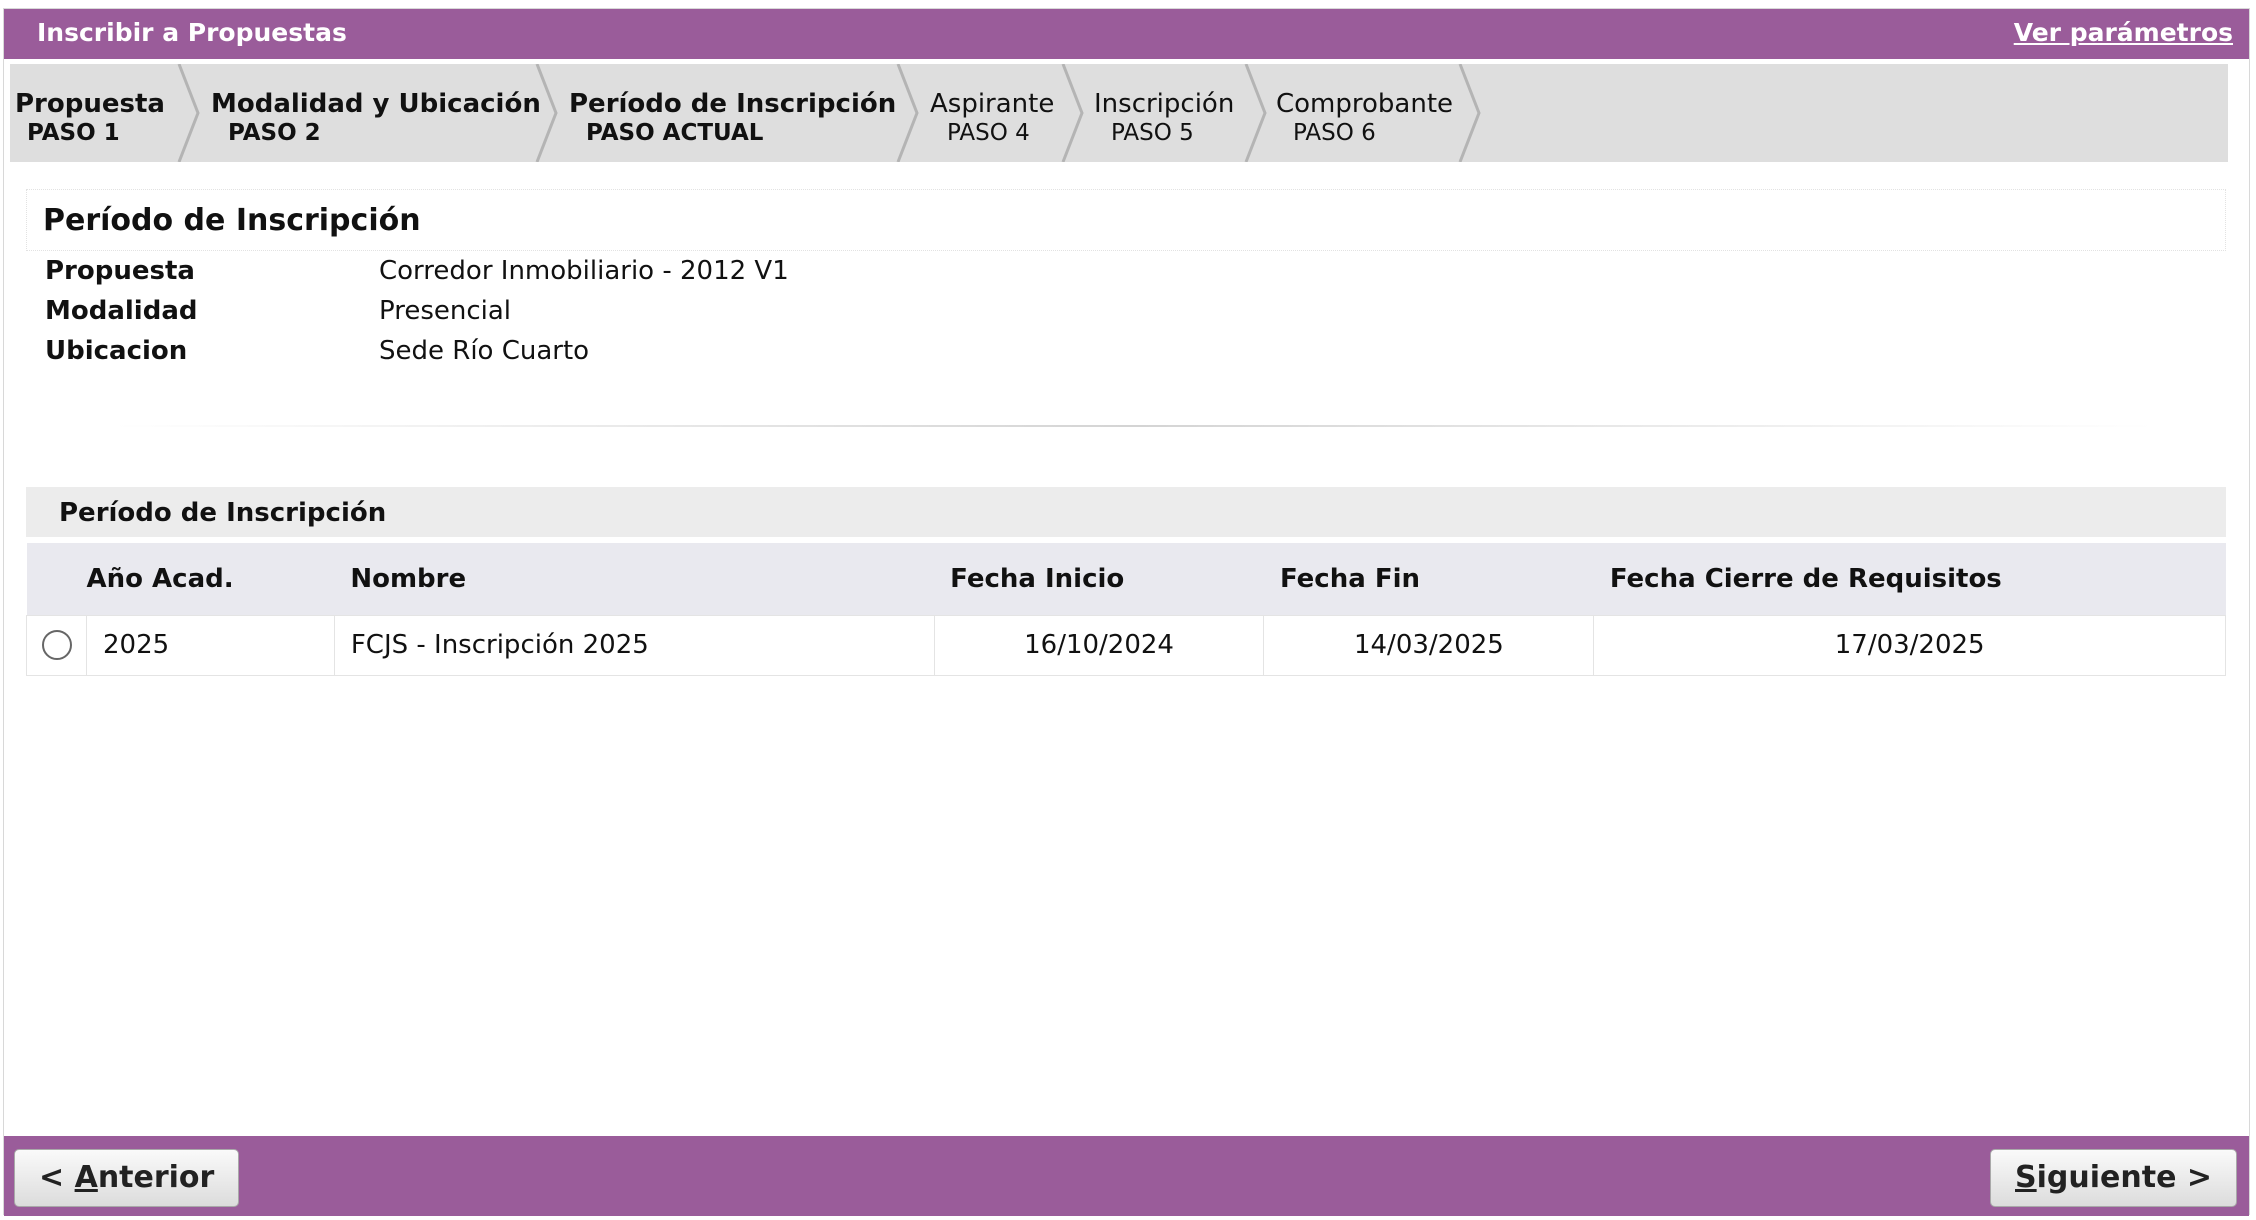 Image resolution: width=2256 pixels, height=1220 pixels. I want to click on step-inscripcion: Inscripción PASO 5, so click(1164, 113).